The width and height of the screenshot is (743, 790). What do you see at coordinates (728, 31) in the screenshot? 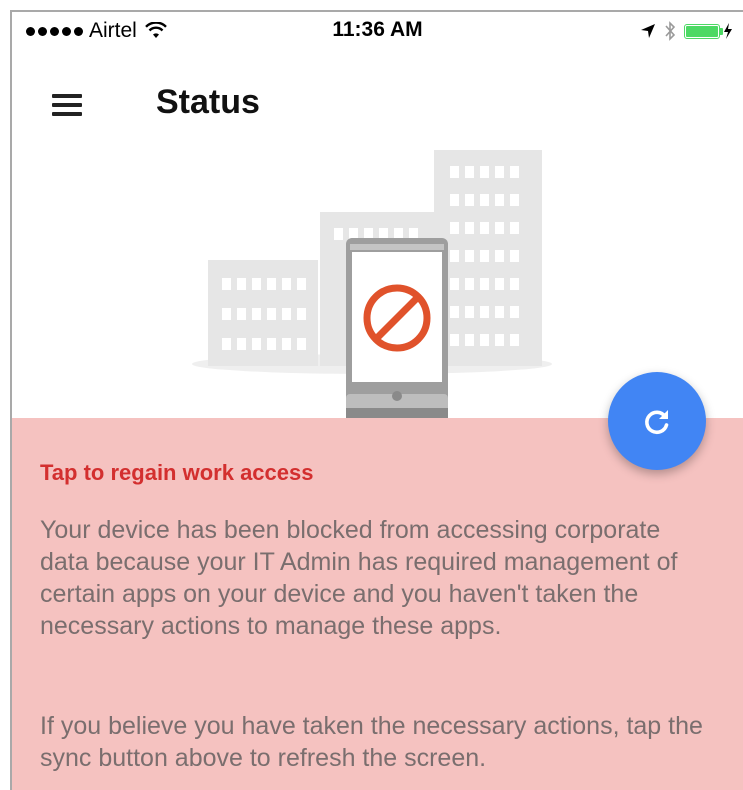
I see `charging-bolt-icon` at bounding box center [728, 31].